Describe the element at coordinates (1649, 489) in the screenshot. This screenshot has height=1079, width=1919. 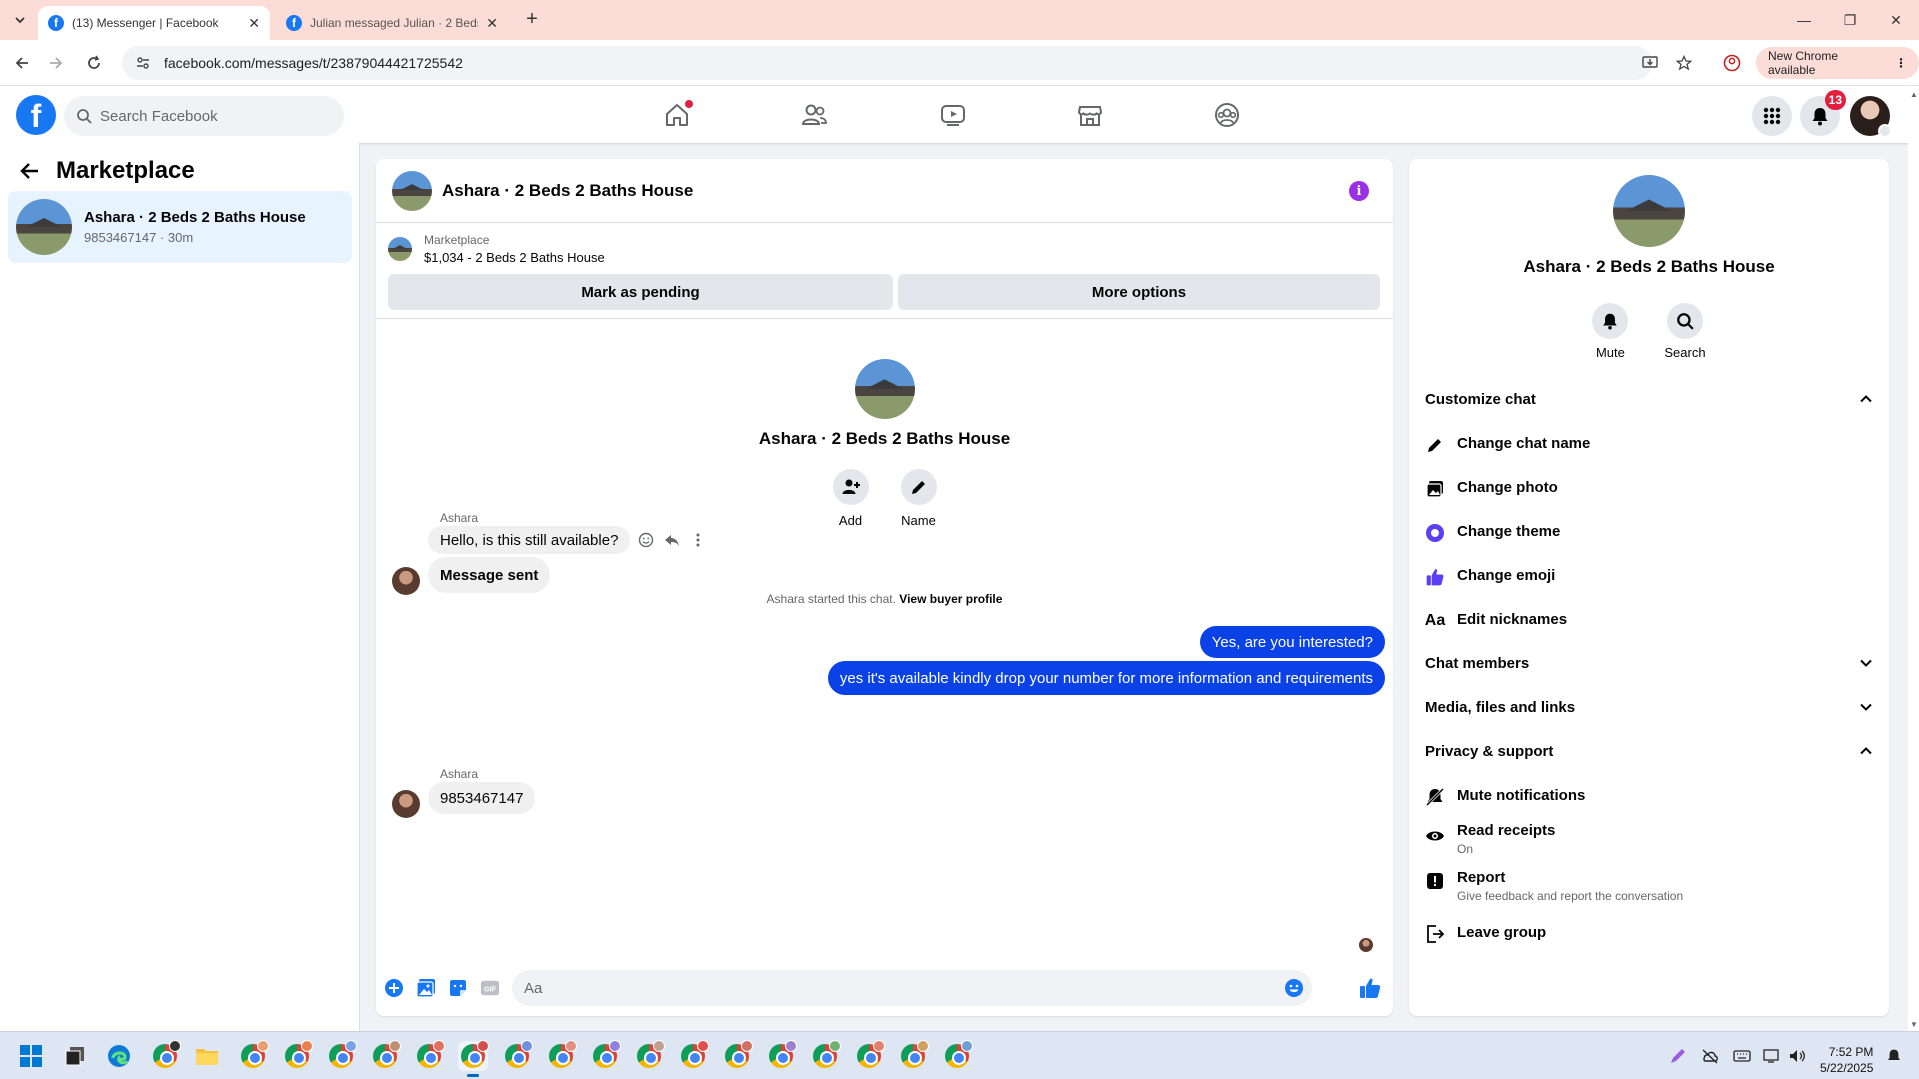
I see `change-photo-item: Change photo` at that location.